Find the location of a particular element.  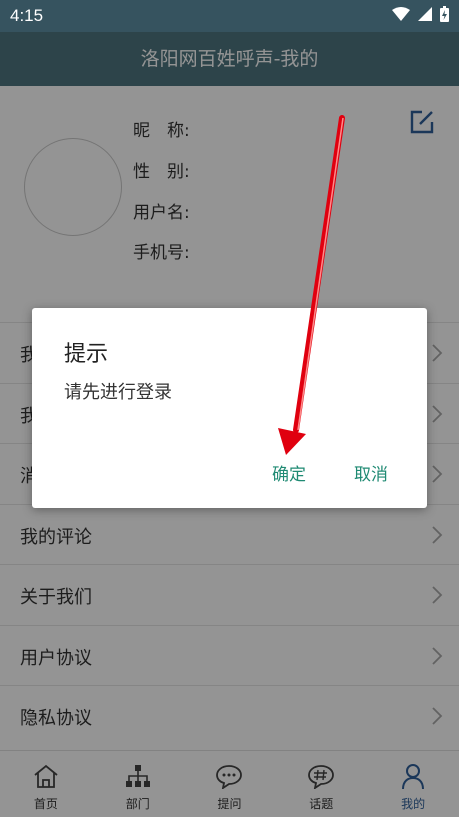

wifi-icon is located at coordinates (401, 14).